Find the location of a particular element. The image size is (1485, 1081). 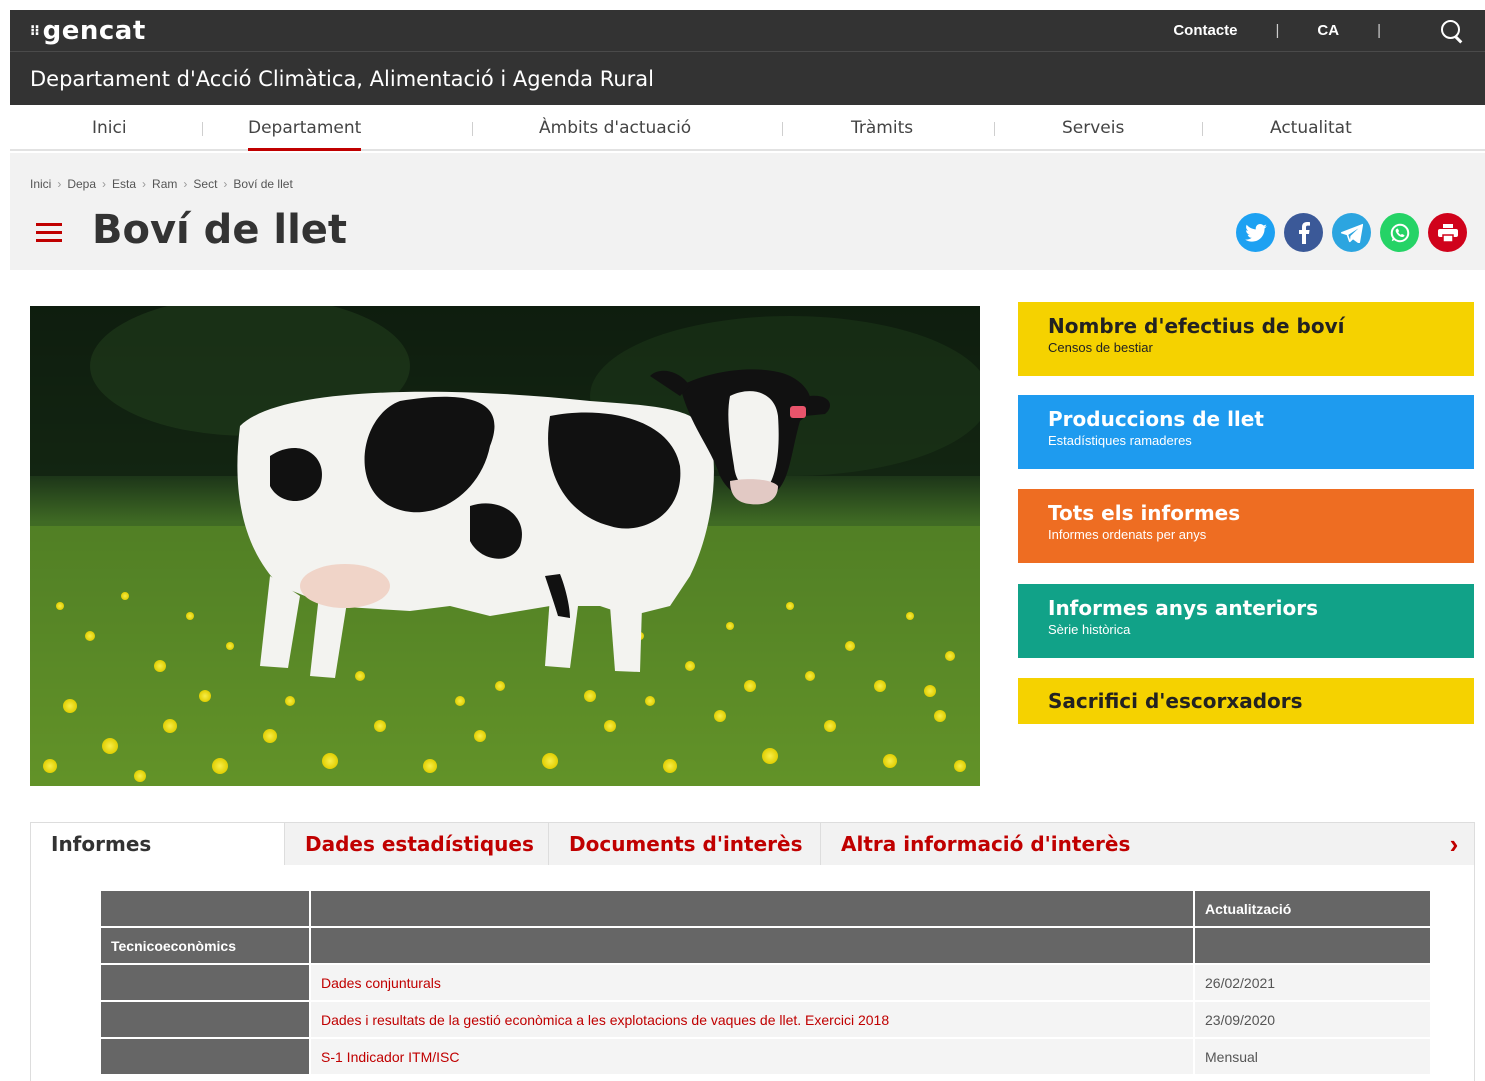

card-title: Sacrifici d'escorxadors is located at coordinates (1175, 701).